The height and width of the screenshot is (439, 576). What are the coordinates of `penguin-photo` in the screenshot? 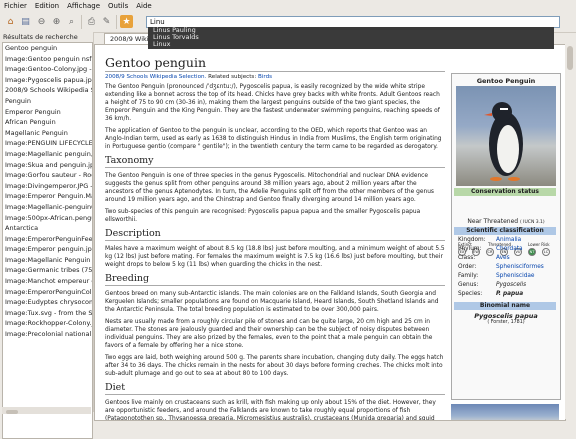 It's located at (506, 136).